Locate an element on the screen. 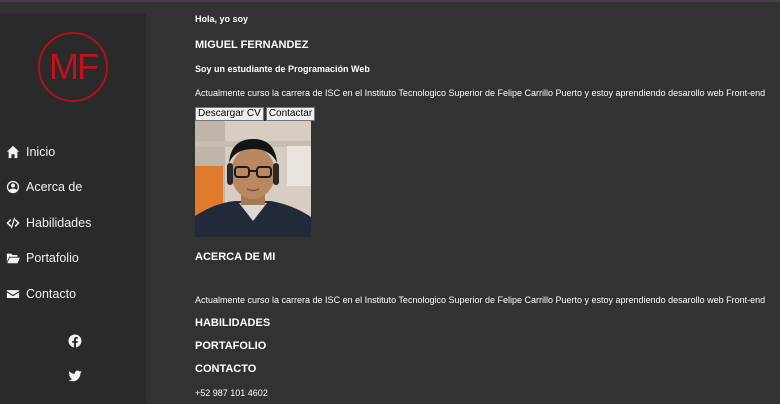 This screenshot has width=780, height=404. skills-heading: HABILIDADES is located at coordinates (233, 323).